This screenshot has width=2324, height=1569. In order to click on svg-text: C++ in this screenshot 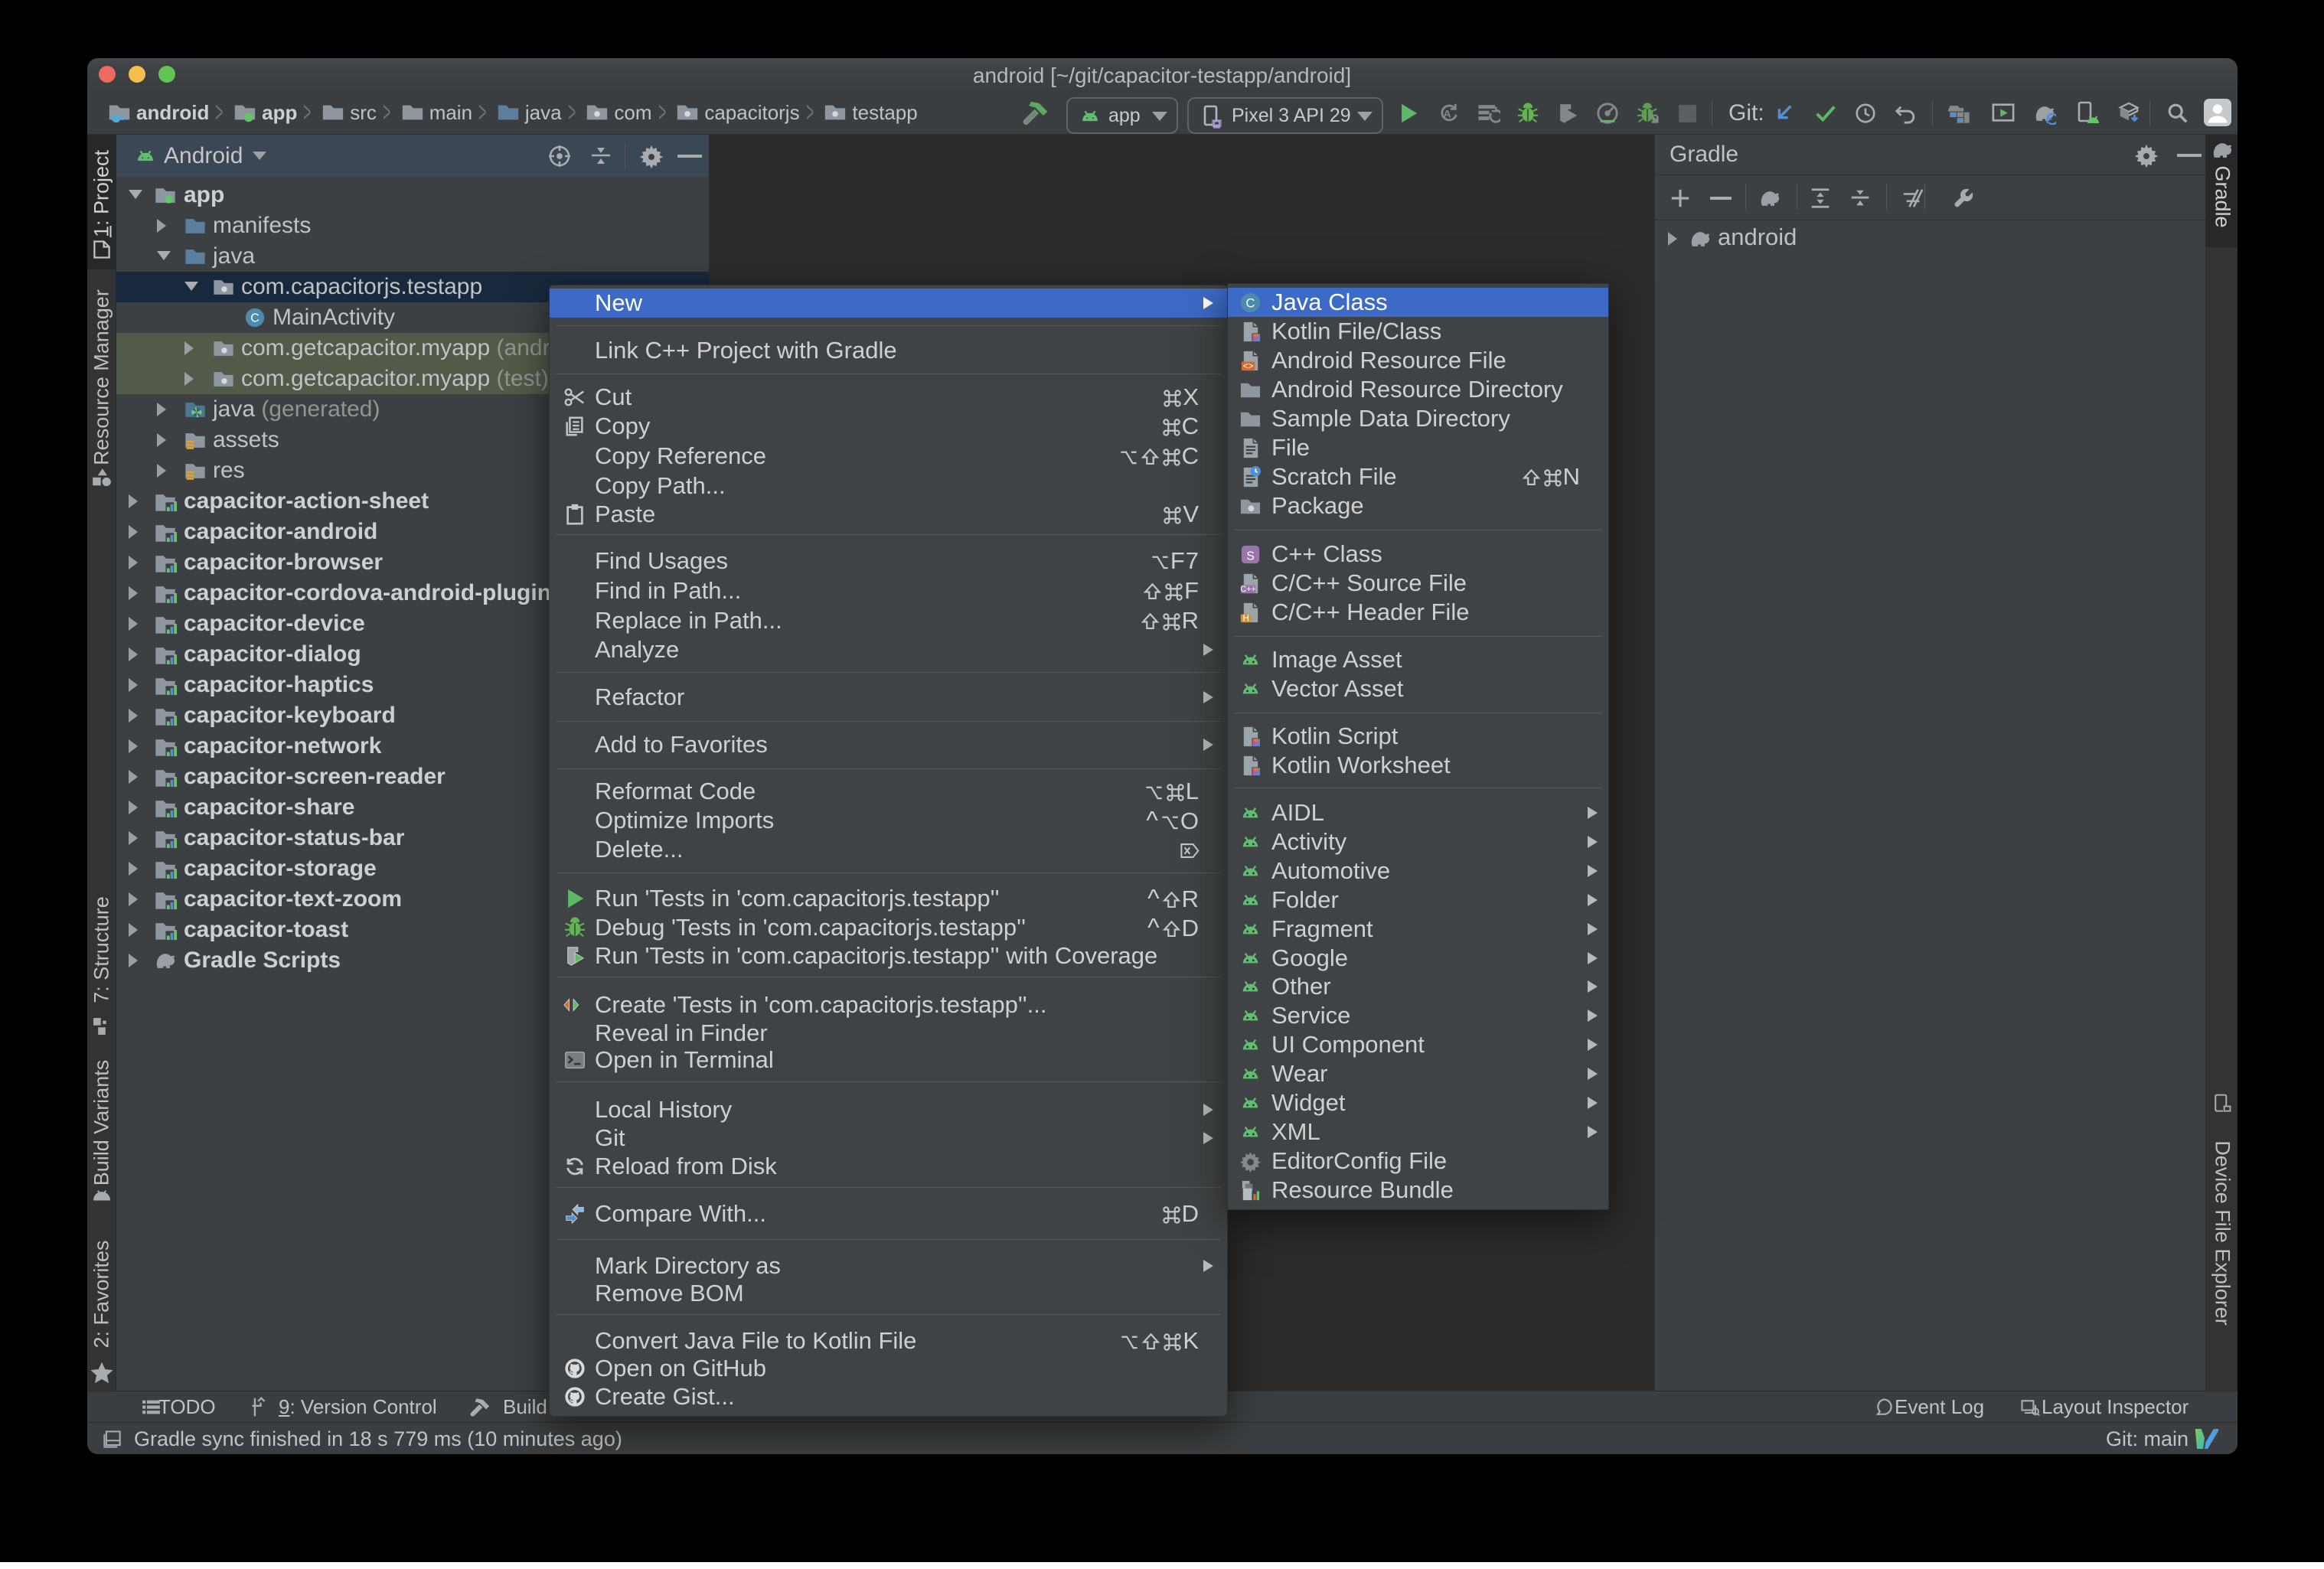, I will do `click(1248, 589)`.